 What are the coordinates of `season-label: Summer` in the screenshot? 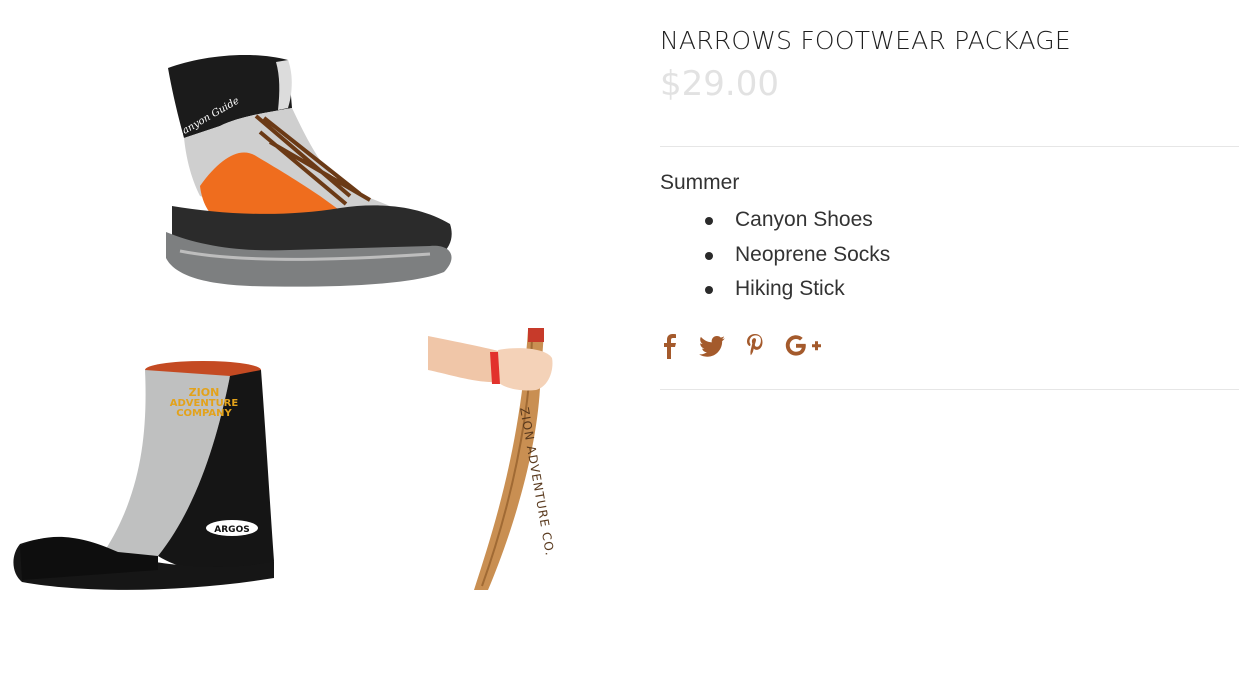 It's located at (700, 182).